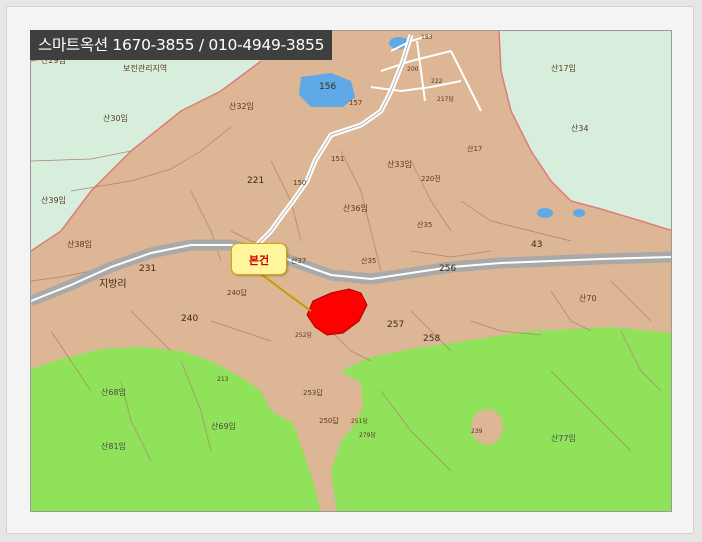 The image size is (702, 542). What do you see at coordinates (113, 284) in the screenshot?
I see `label-village: 지방리` at bounding box center [113, 284].